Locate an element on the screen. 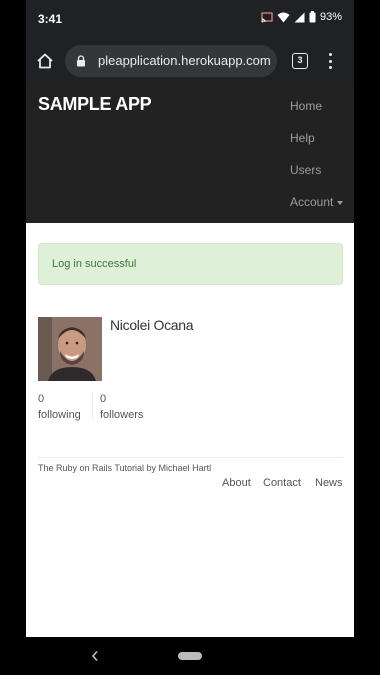 The height and width of the screenshot is (675, 380). footer-divider is located at coordinates (190, 457).